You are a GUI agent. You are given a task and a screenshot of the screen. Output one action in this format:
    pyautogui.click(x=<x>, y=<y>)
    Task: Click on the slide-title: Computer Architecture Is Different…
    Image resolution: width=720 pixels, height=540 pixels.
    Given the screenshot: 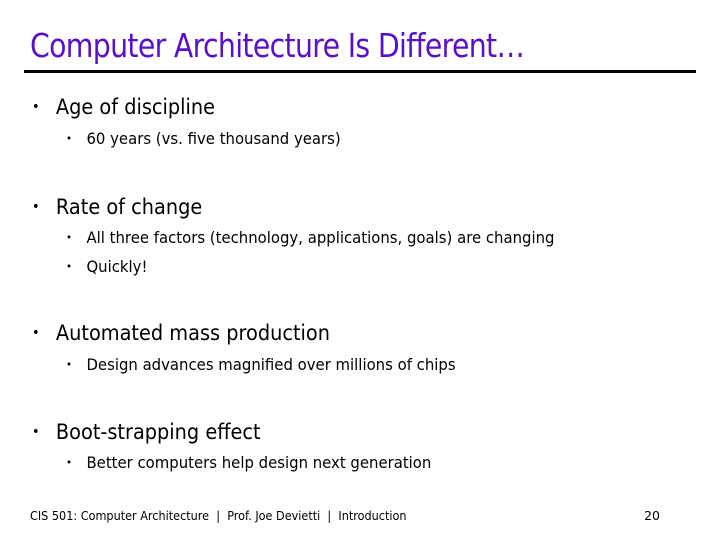 What is the action you would take?
    pyautogui.click(x=277, y=45)
    